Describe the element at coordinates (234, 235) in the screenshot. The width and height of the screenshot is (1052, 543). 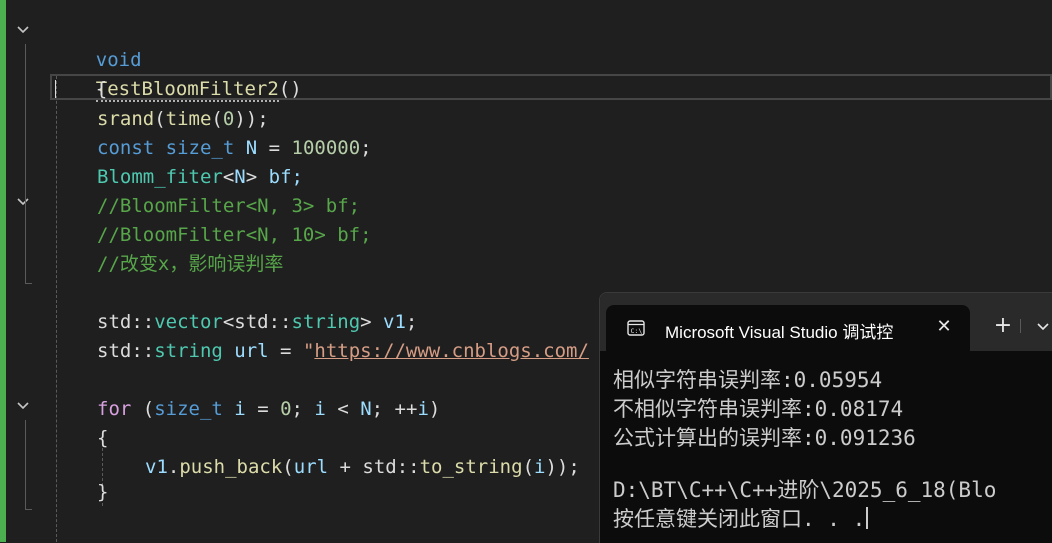
I see `code-line-comment: //BloomFilter<N, 10> bf;` at that location.